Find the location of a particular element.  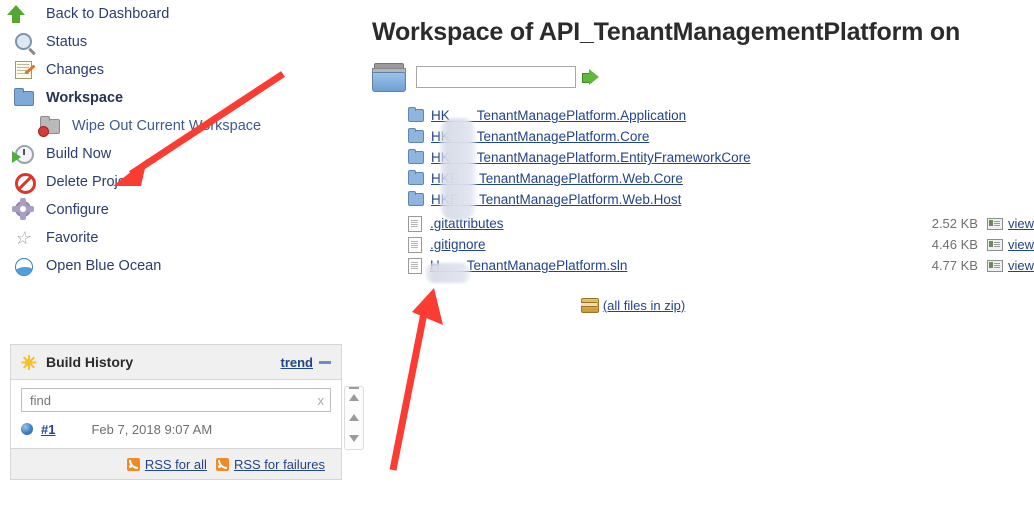

sidebar-item-label: Favorite is located at coordinates (72, 238).